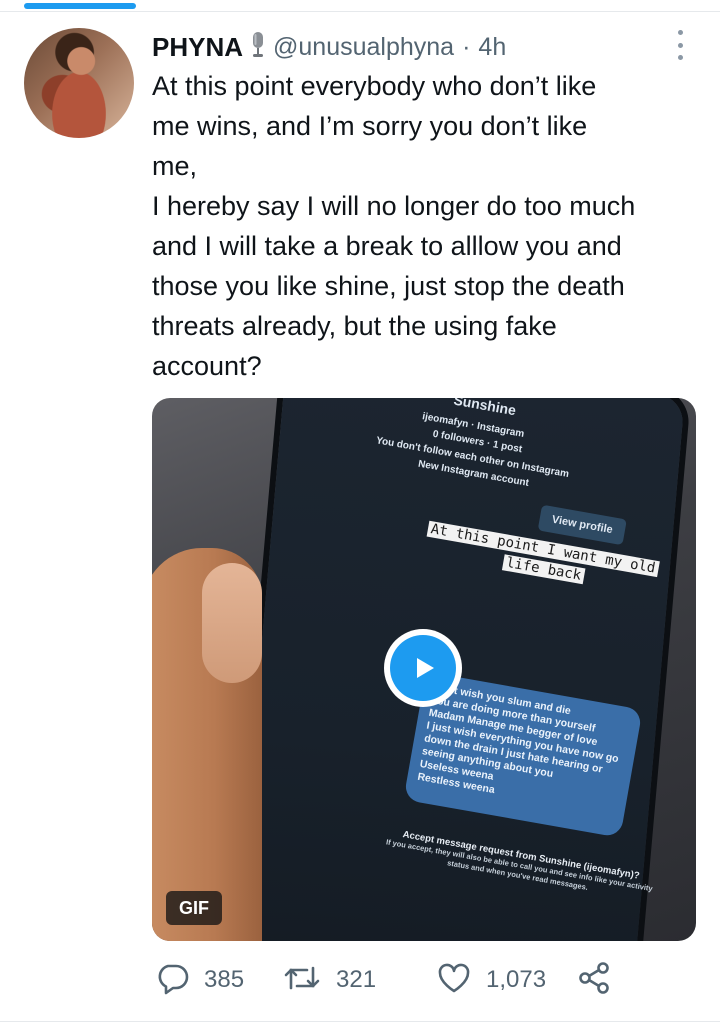 Image resolution: width=720 pixels, height=1025 pixels. What do you see at coordinates (360, 1021) in the screenshot?
I see `bottom-divider` at bounding box center [360, 1021].